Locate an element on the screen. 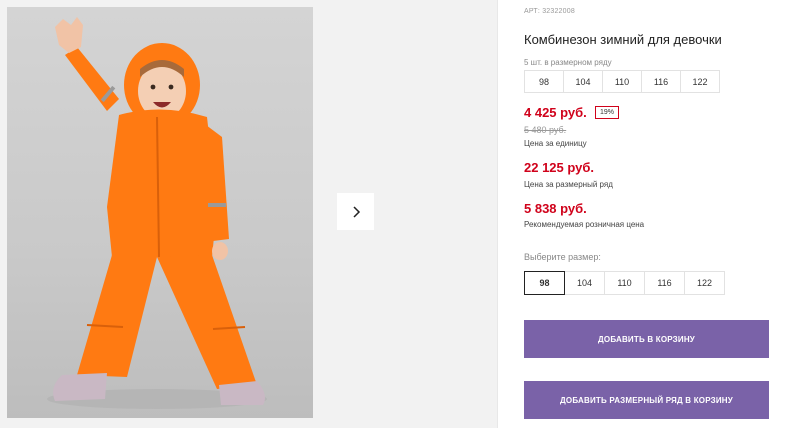 The width and height of the screenshot is (800, 428). pack-size-116: 116 is located at coordinates (661, 81).